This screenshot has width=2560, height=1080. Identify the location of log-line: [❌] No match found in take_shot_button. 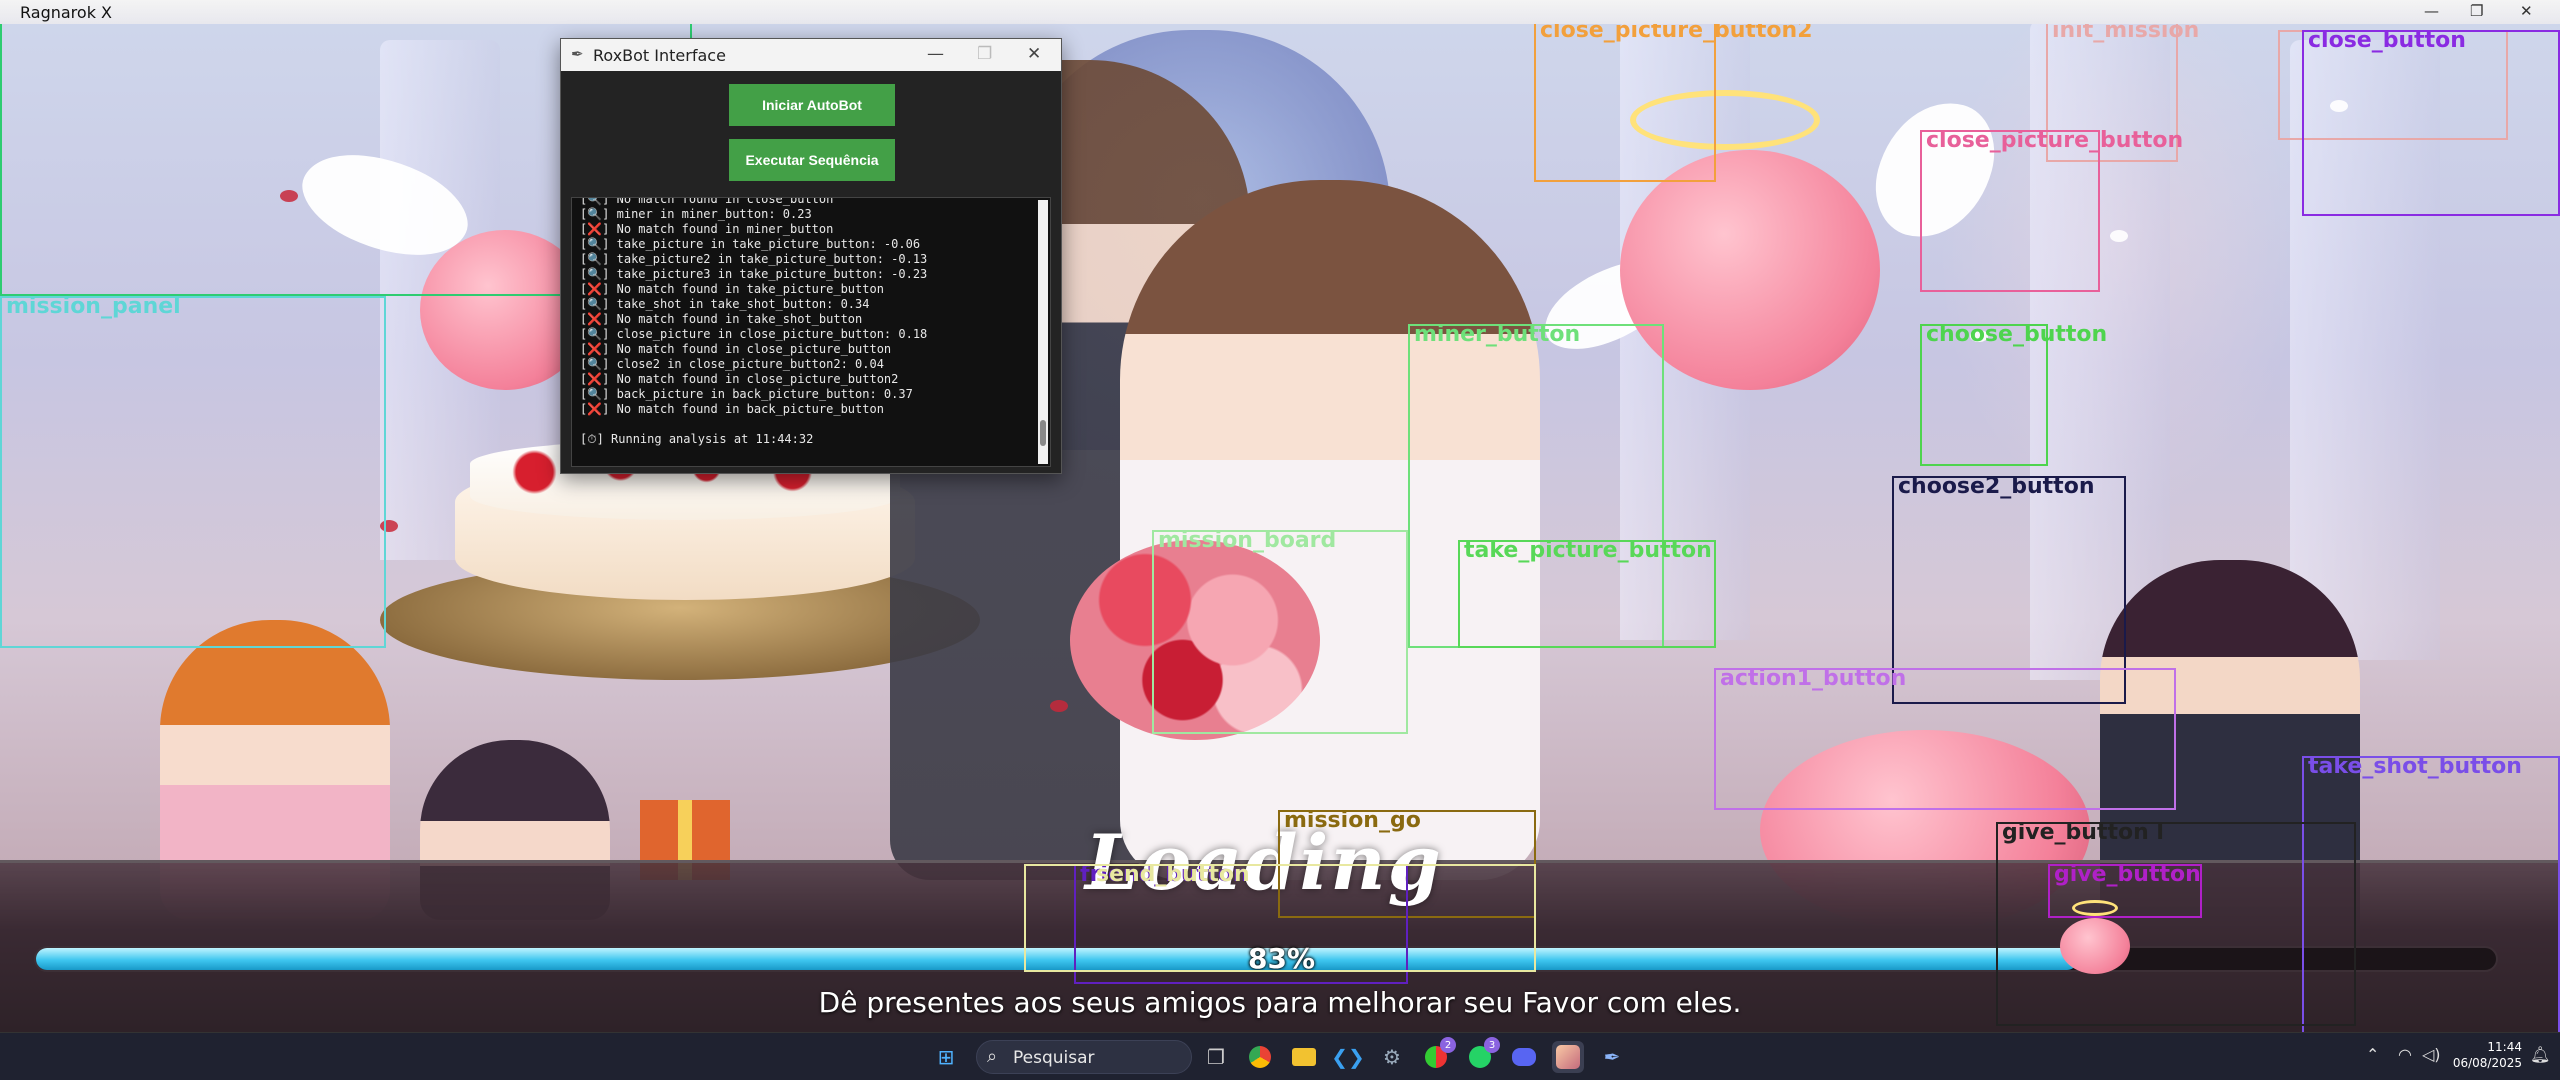
(721, 319).